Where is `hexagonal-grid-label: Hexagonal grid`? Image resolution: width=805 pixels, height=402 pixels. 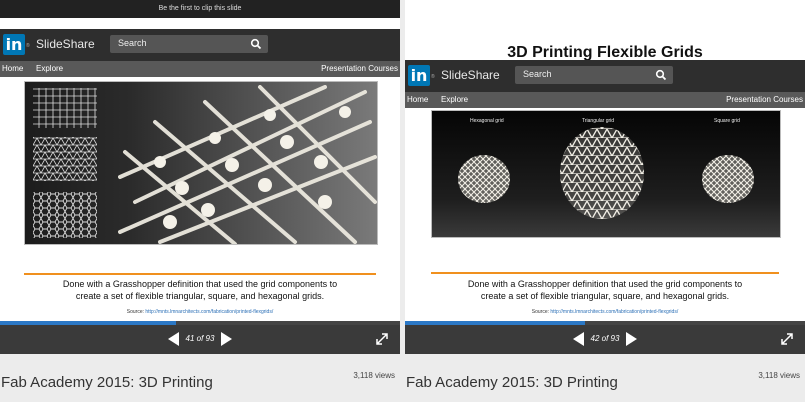
hexagonal-grid-label: Hexagonal grid is located at coordinates (487, 121).